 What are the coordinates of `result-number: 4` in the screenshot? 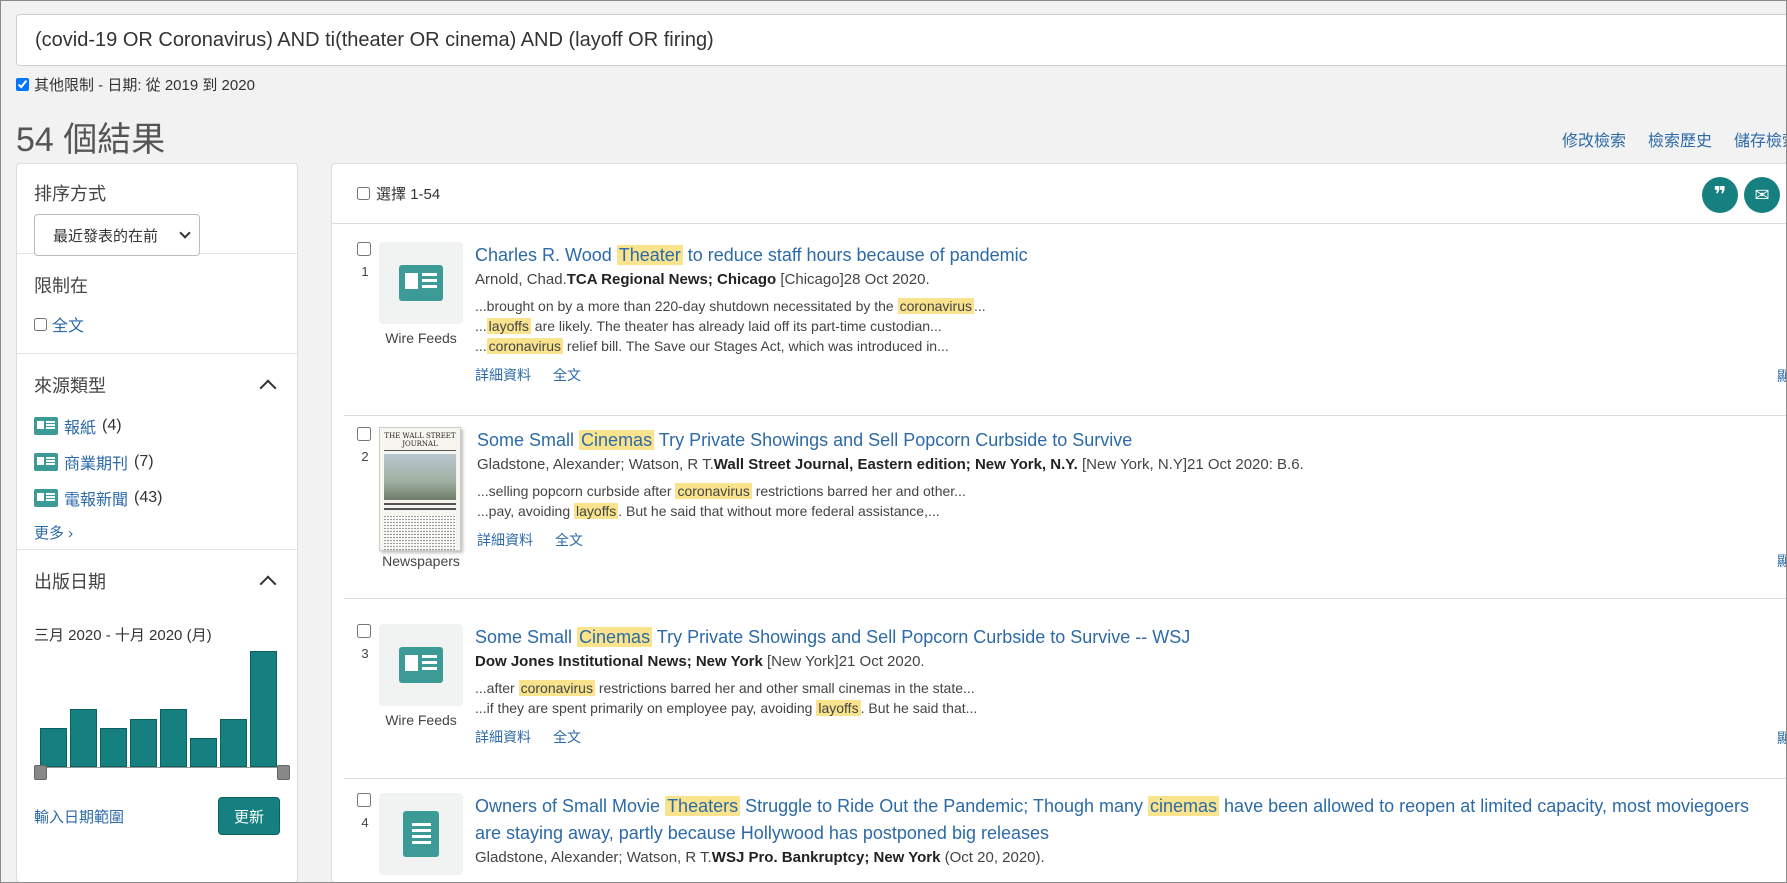 It's located at (365, 822).